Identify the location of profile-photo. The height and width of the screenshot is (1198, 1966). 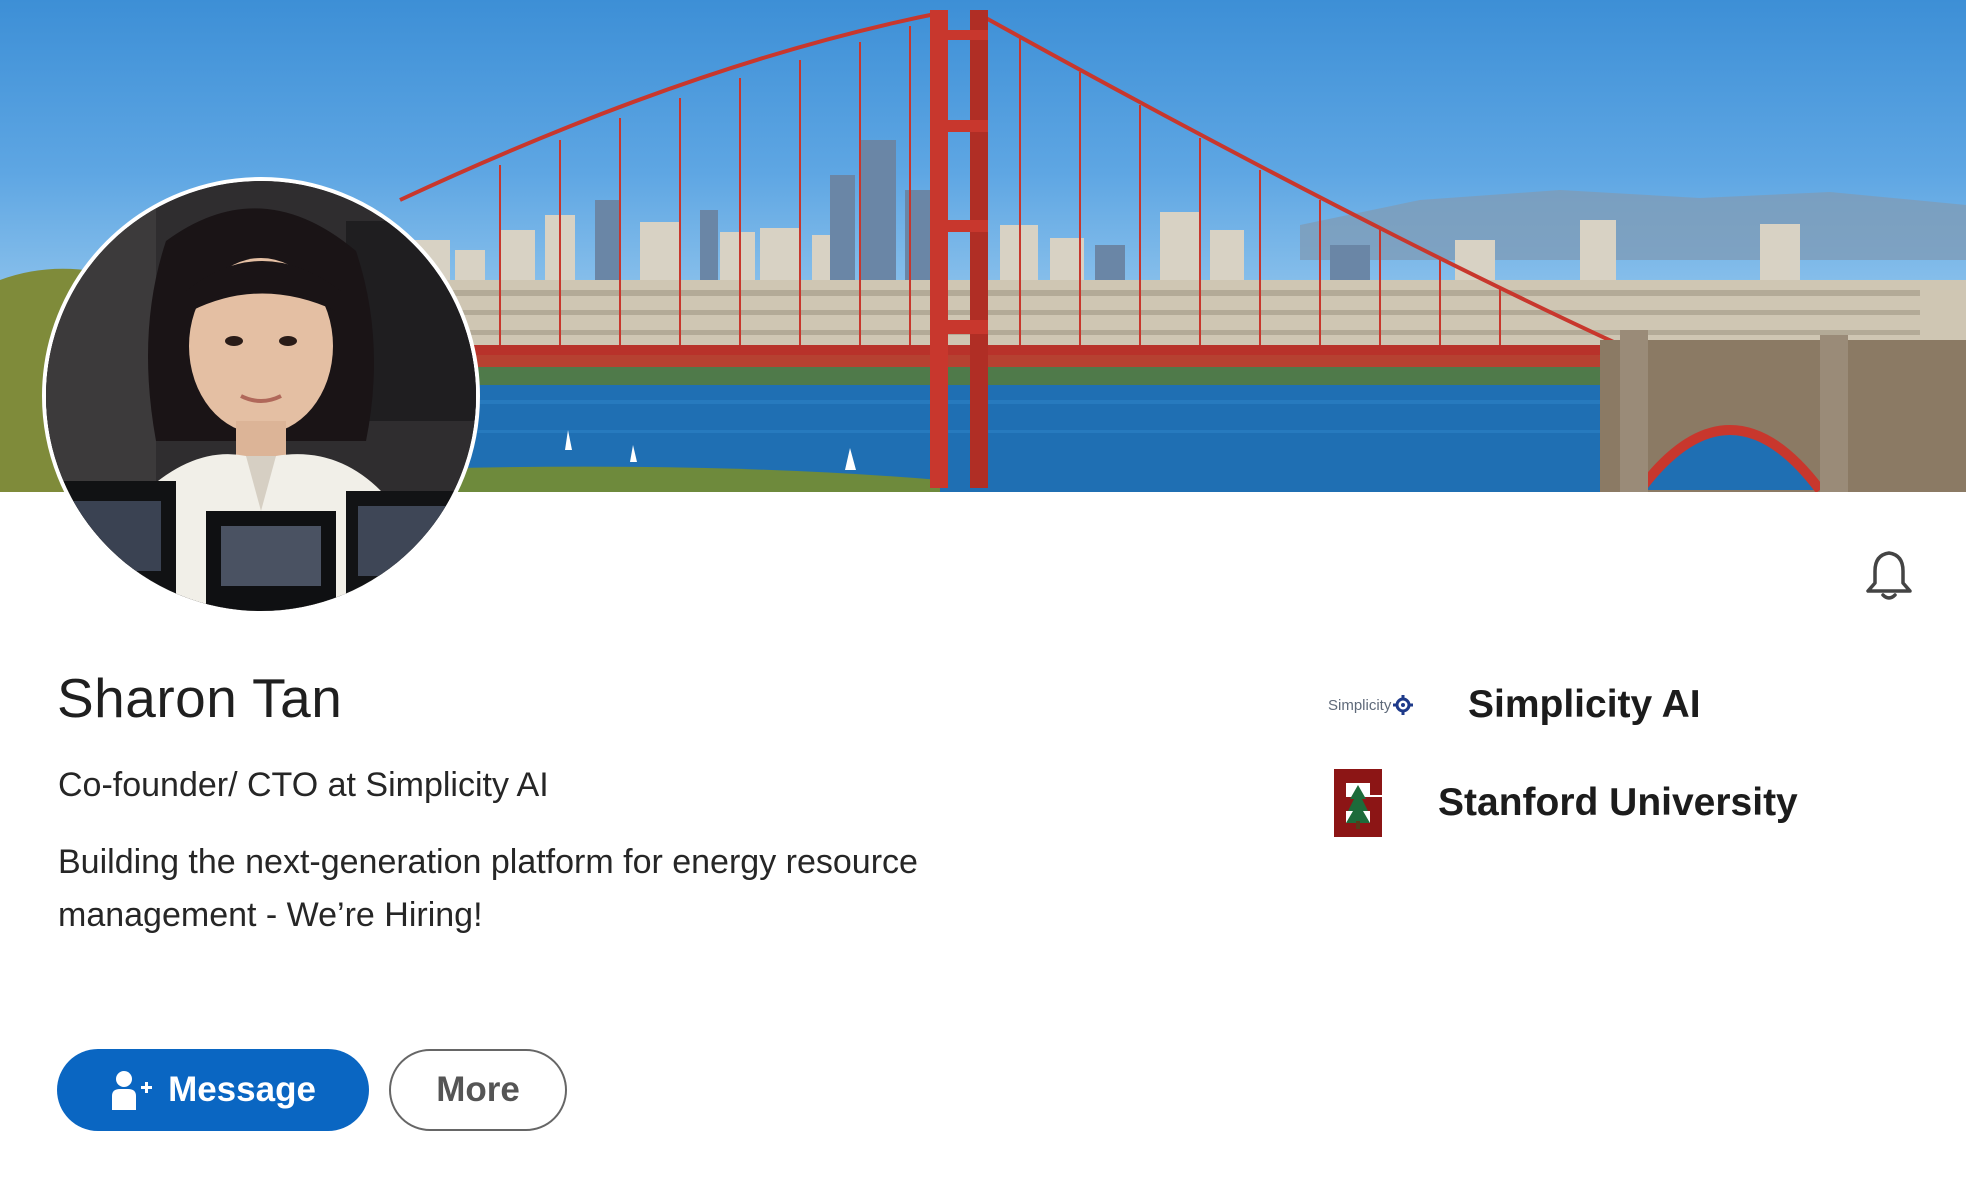
(261, 396).